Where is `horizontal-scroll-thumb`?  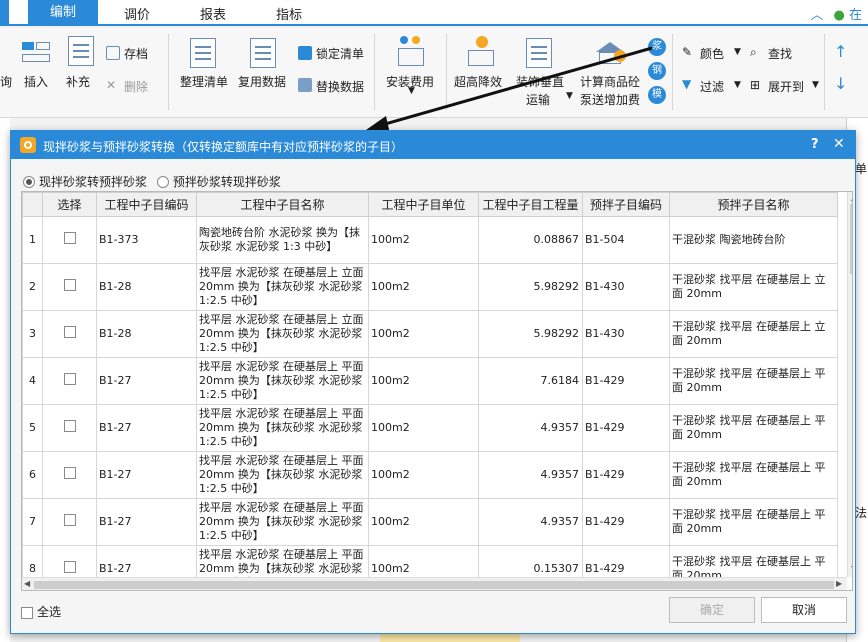
horizontal-scroll-thumb is located at coordinates (434, 585).